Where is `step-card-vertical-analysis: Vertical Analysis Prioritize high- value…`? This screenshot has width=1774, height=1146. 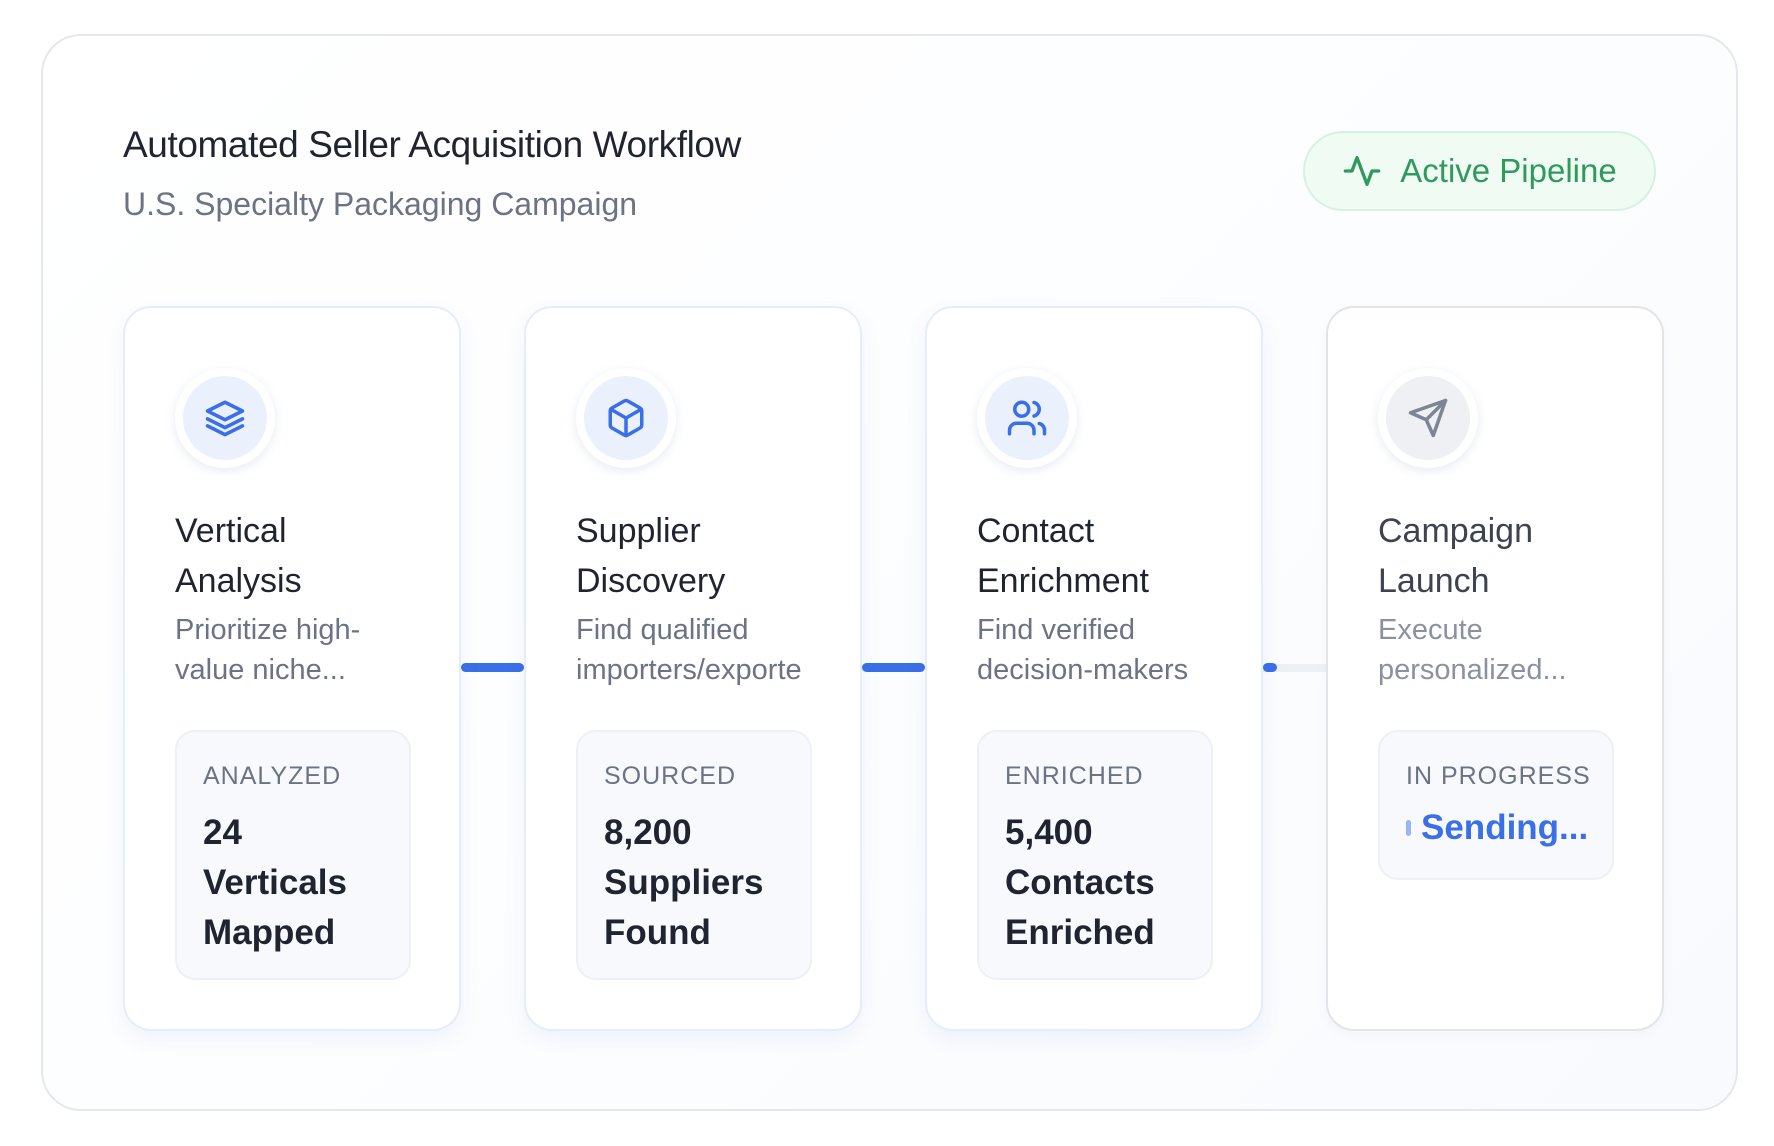
step-card-vertical-analysis: Vertical Analysis Prioritize high- value… is located at coordinates (292, 668).